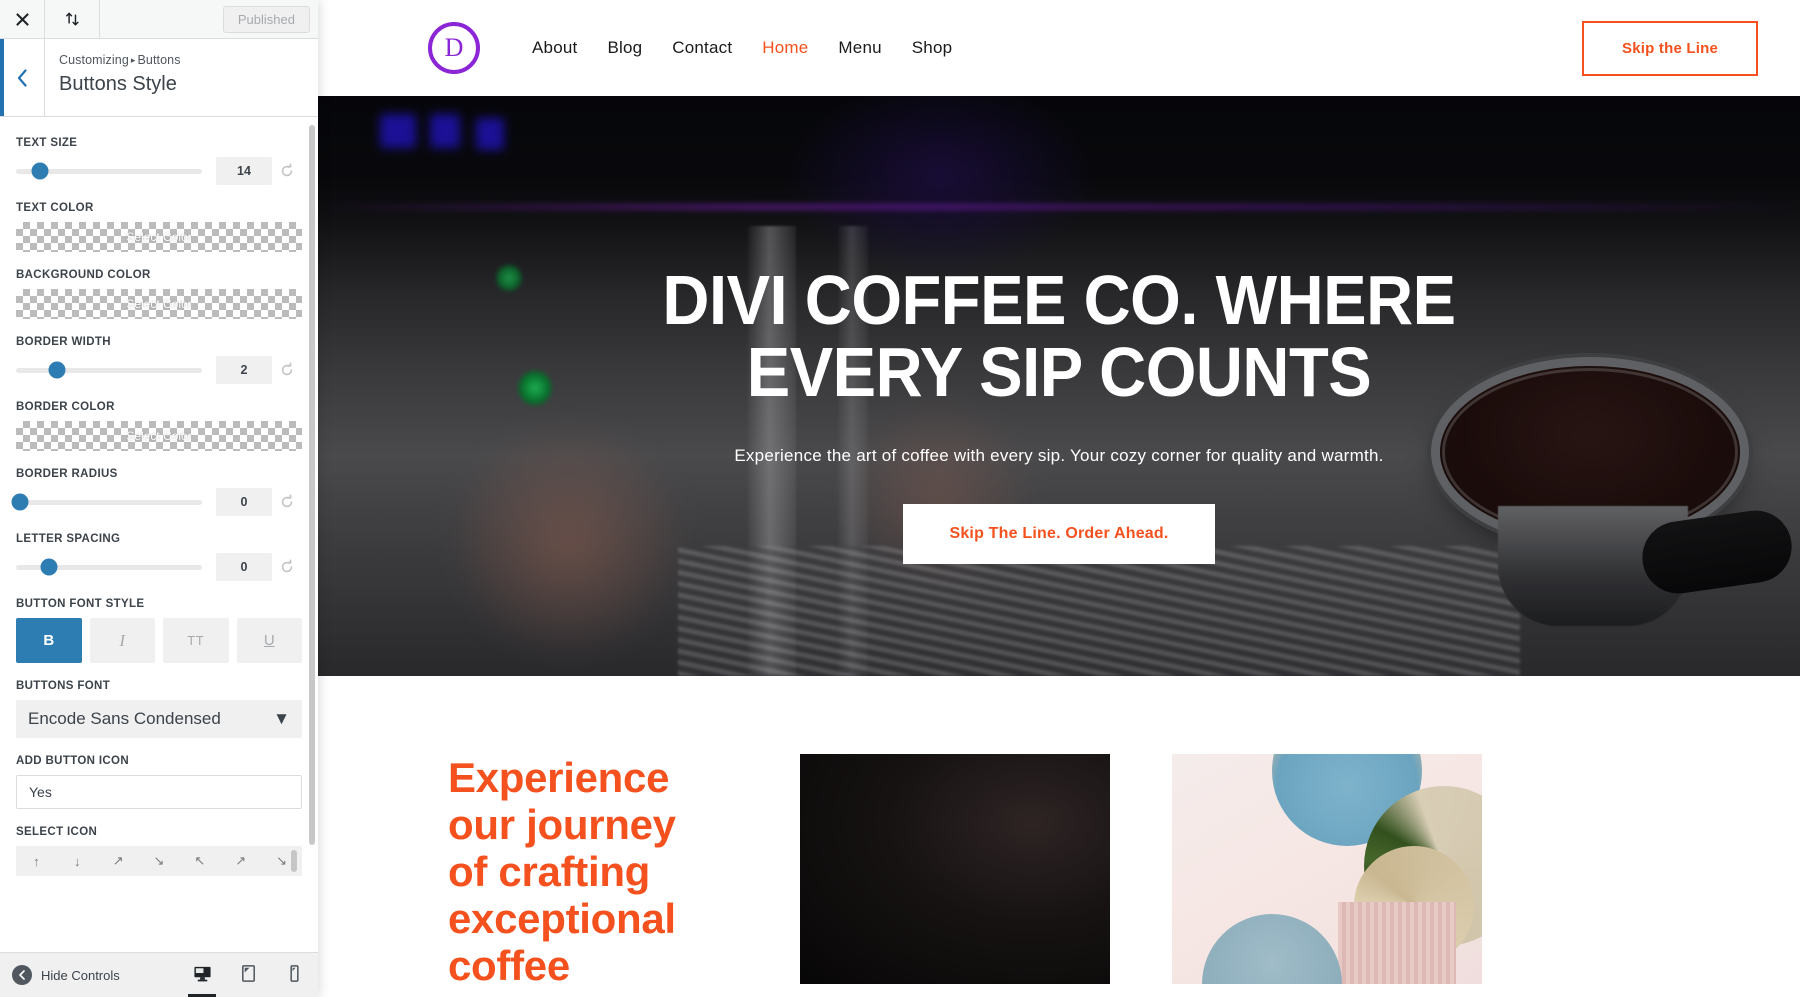  I want to click on hide-controls-label: Hide Controls, so click(80, 975).